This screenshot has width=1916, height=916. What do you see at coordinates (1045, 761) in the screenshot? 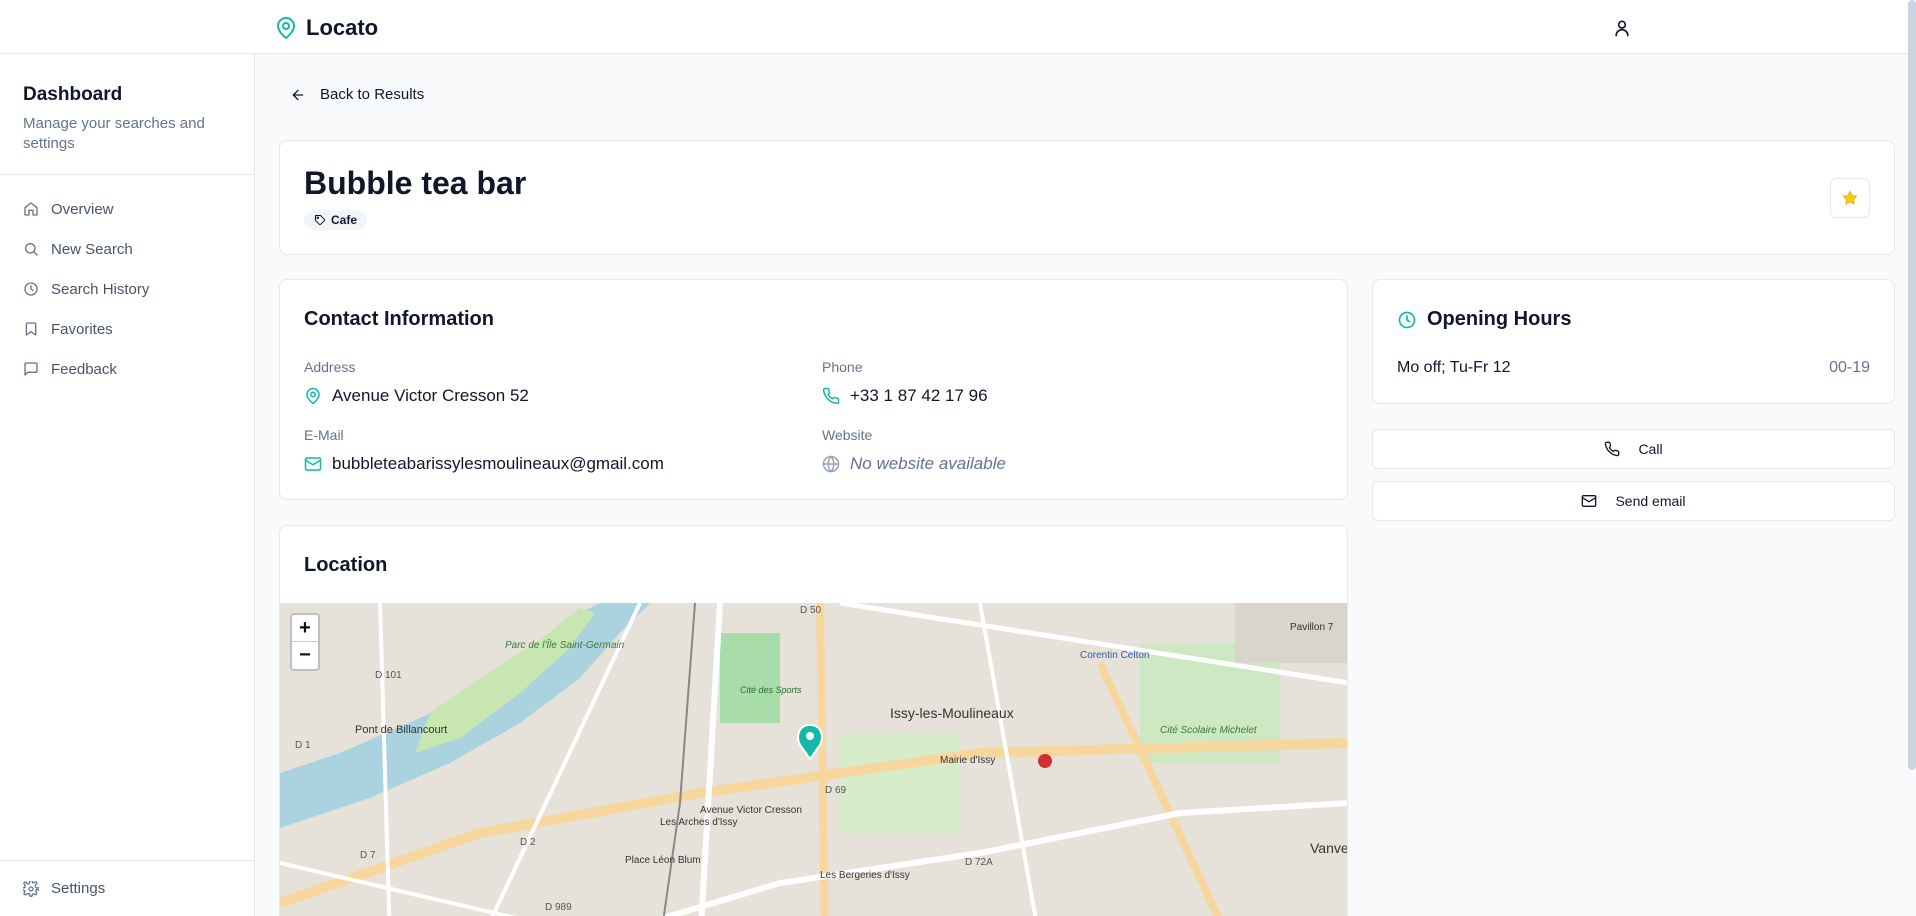
I see `pharmacy-marker` at bounding box center [1045, 761].